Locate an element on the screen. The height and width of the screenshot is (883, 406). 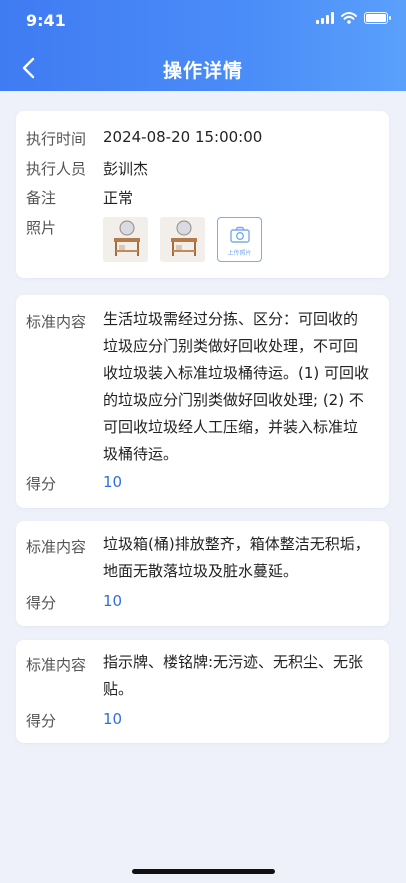
signal-icon is located at coordinates (325, 18).